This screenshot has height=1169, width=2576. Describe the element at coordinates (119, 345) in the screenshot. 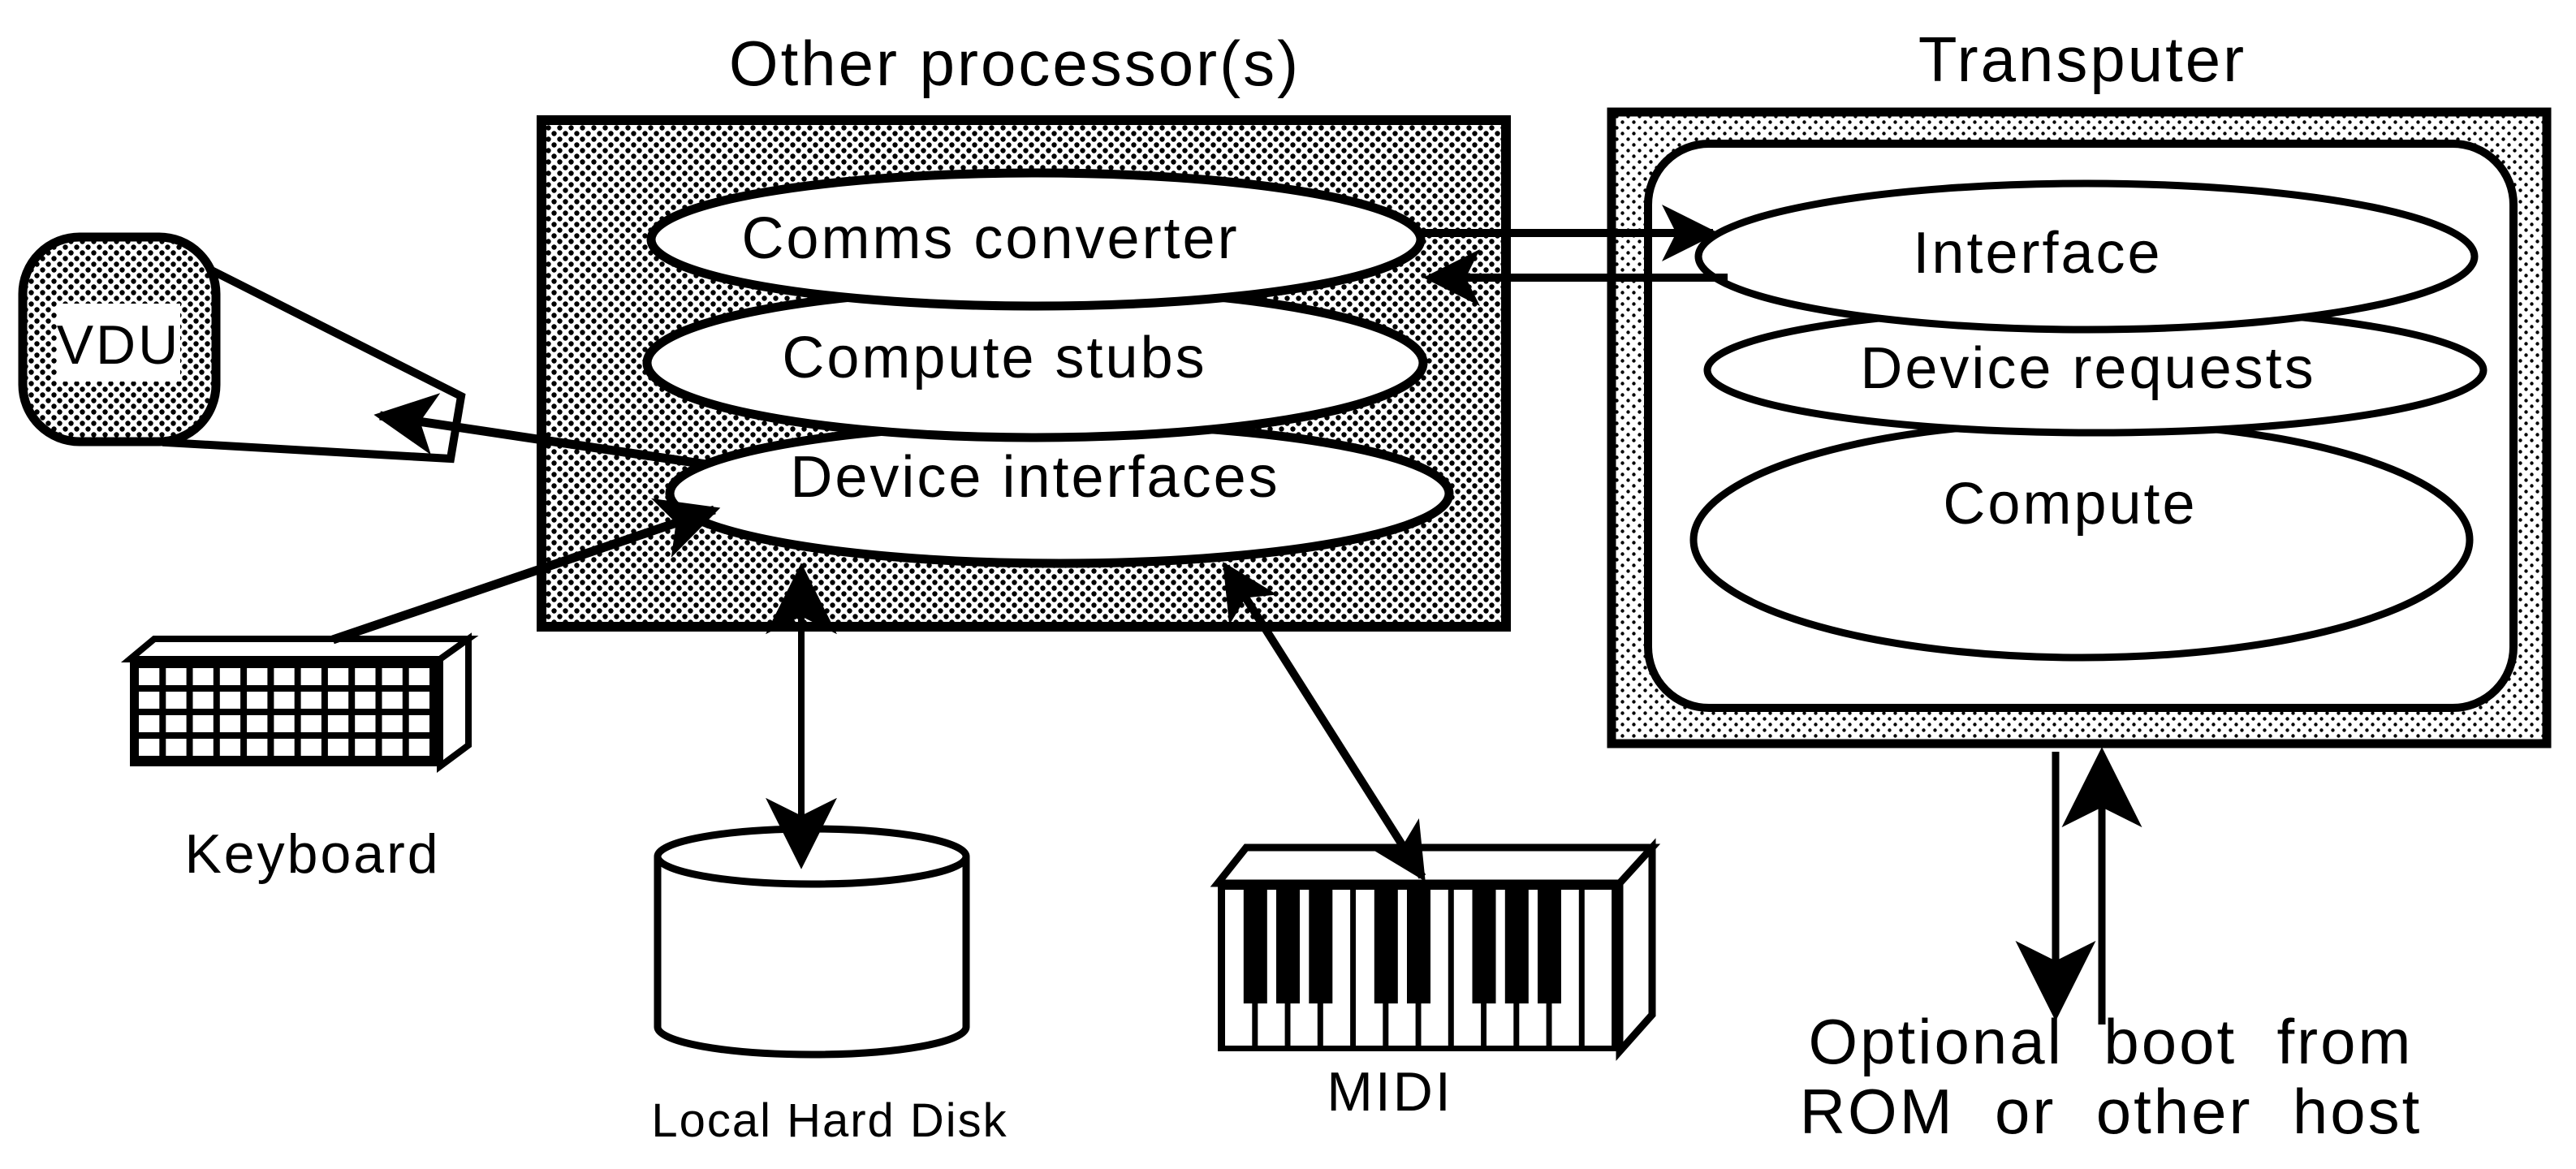

I see `vdu-label: VDU` at that location.